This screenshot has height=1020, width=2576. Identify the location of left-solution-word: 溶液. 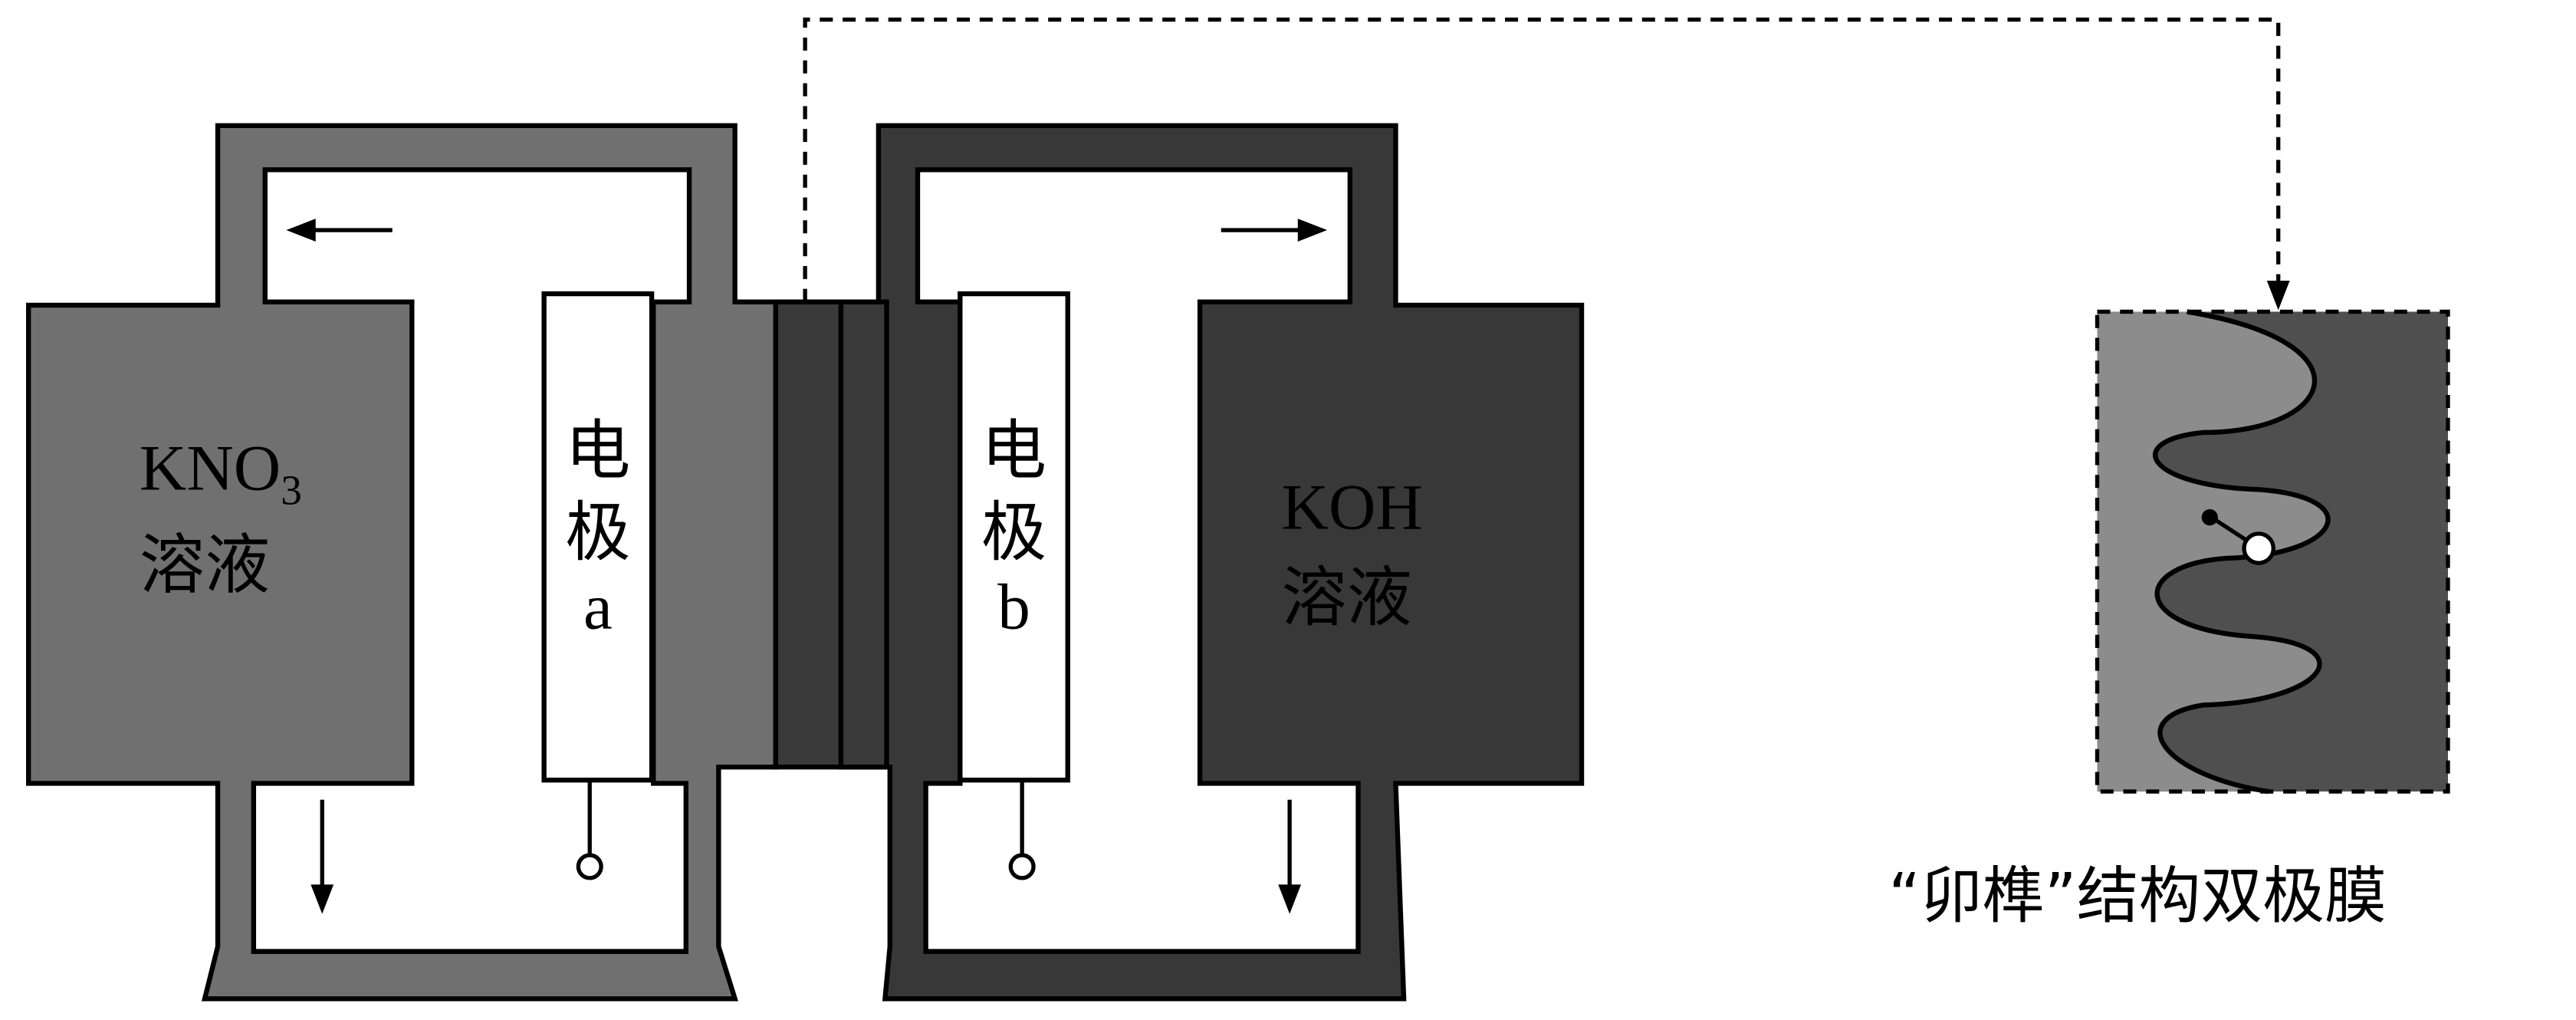
(205, 566).